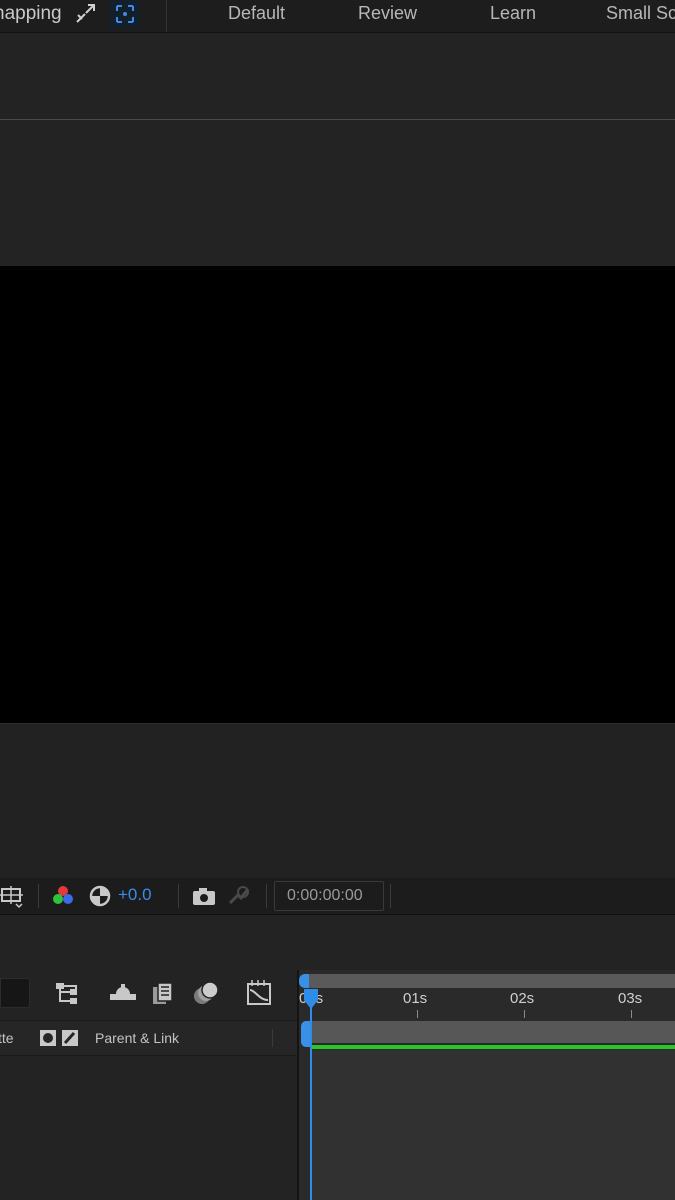 The image size is (675, 1200). What do you see at coordinates (522, 998) in the screenshot?
I see `ruler-label-02s: 02s` at bounding box center [522, 998].